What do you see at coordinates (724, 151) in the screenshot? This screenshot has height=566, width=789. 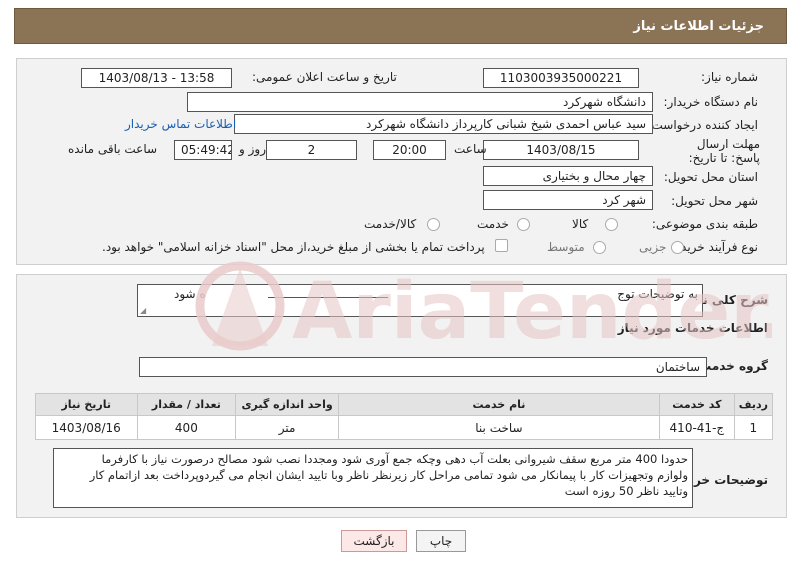 I see `deadline-label: مهلت ارسال پاسخ: تا تاریخ:` at bounding box center [724, 151].